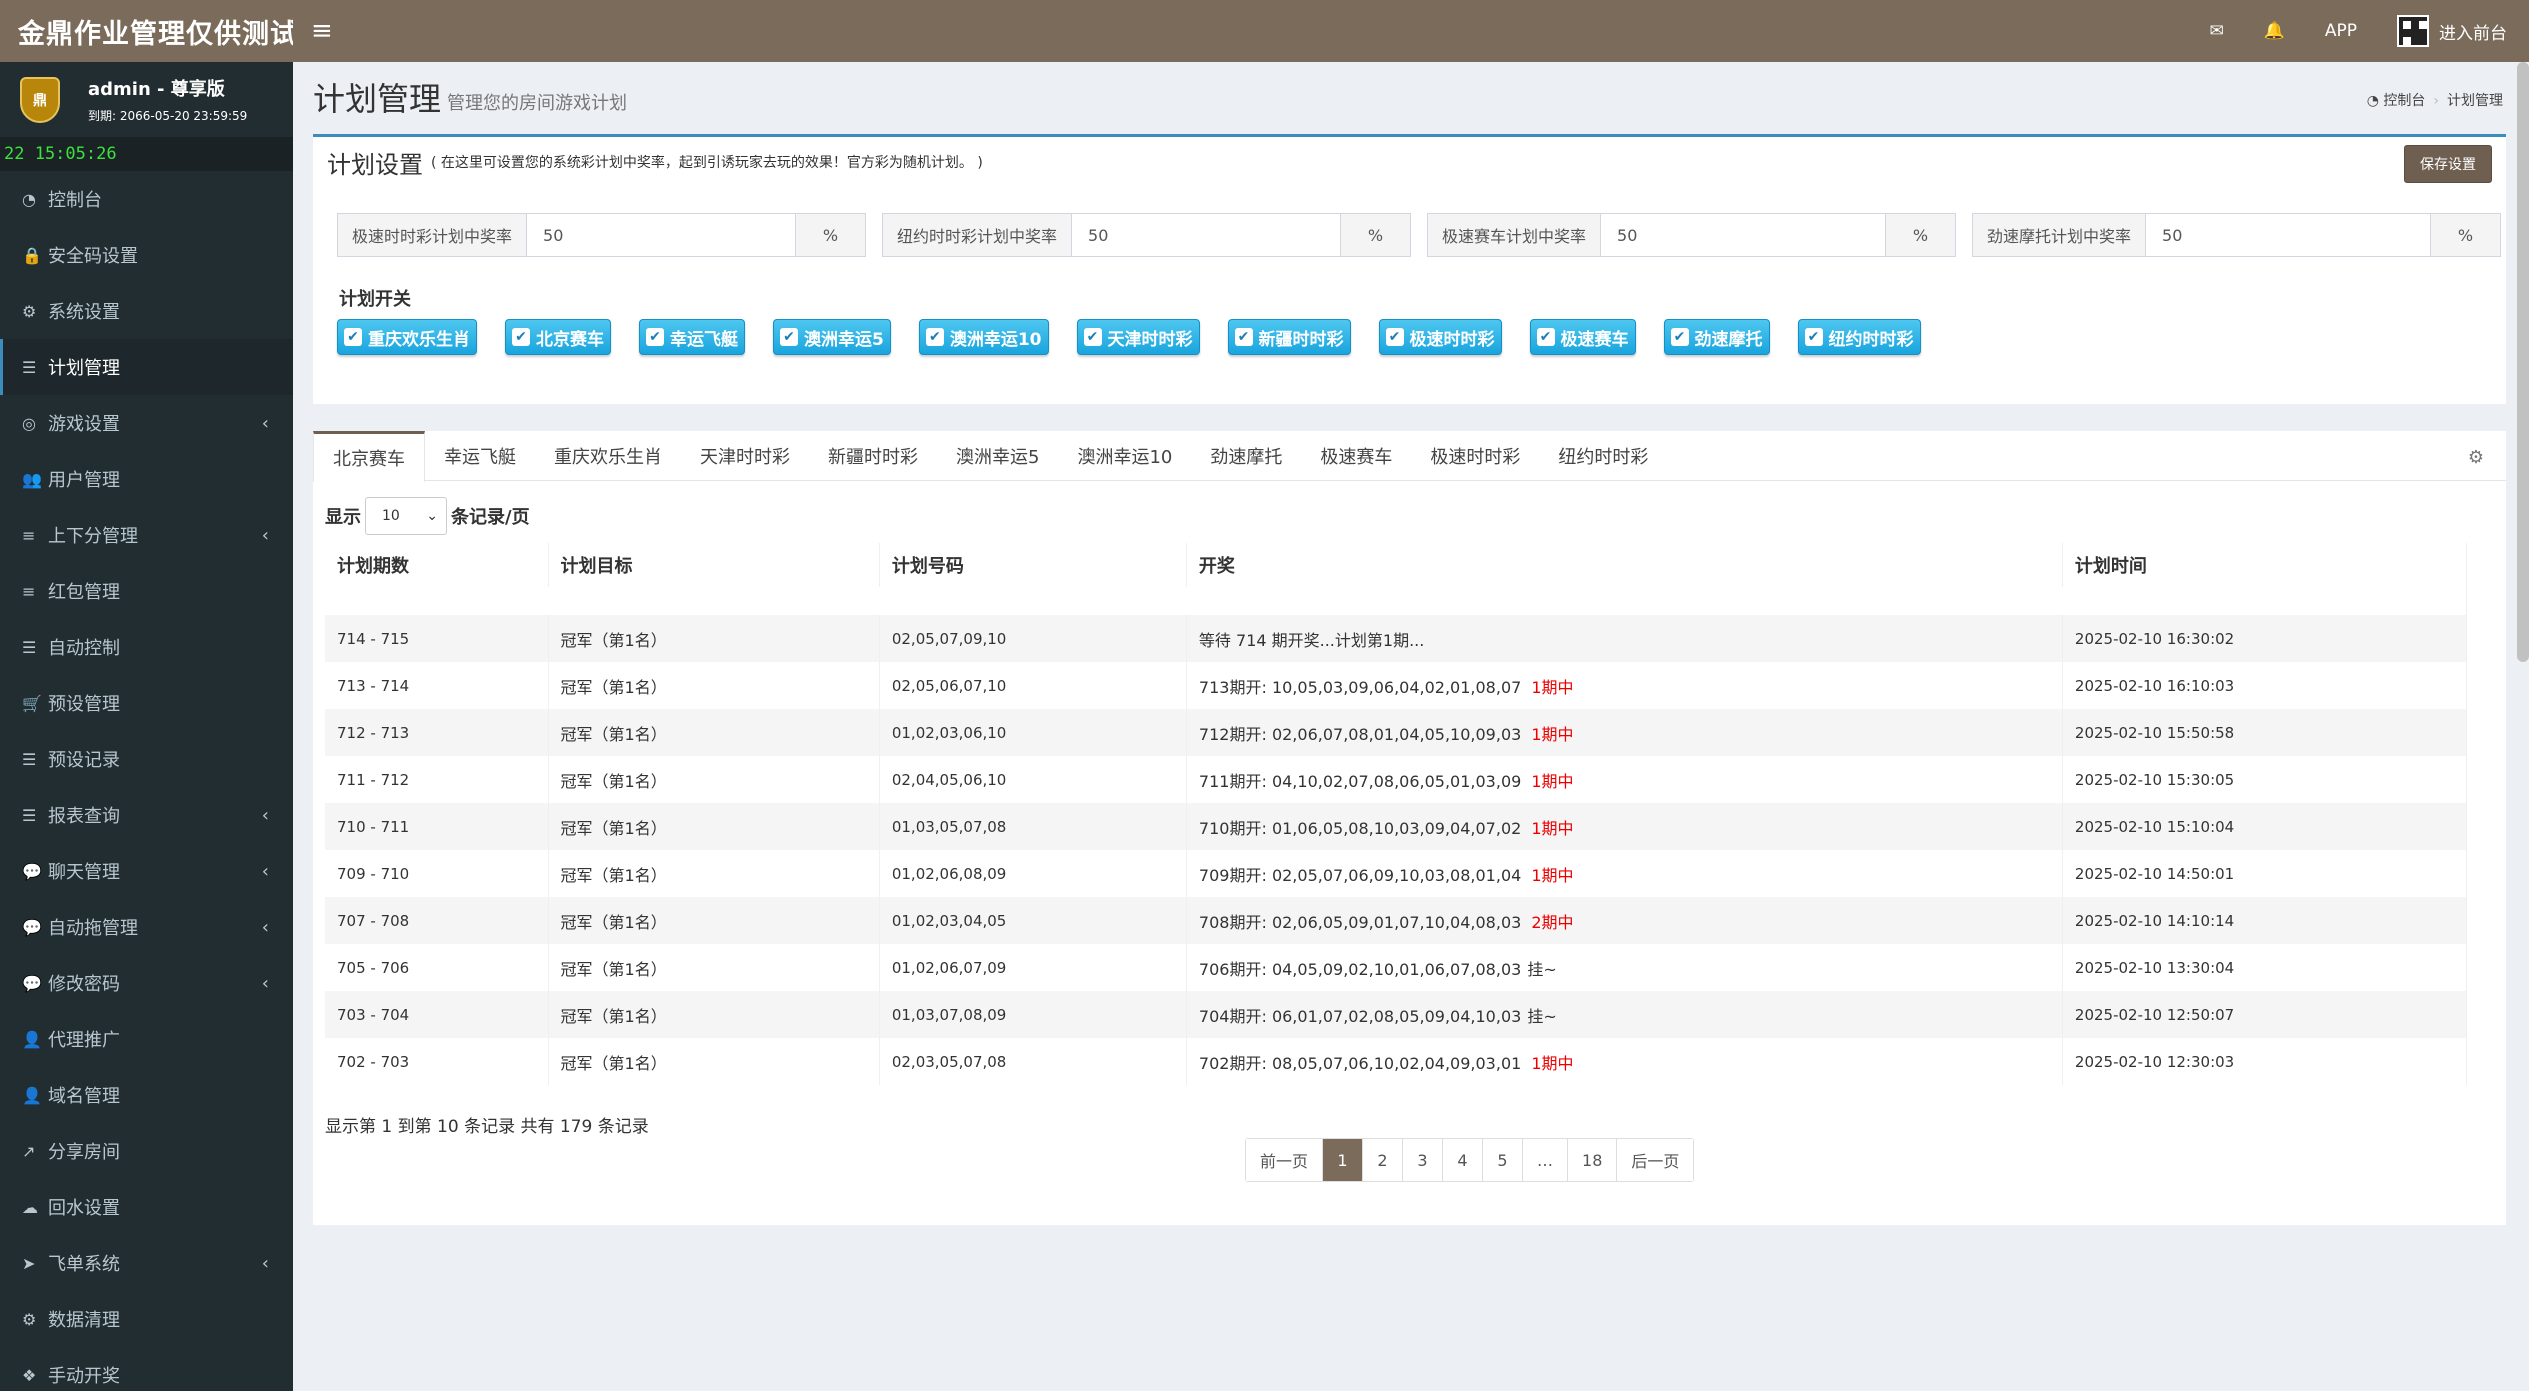 The image size is (2529, 1391). What do you see at coordinates (2265, 779) in the screenshot?
I see `cell-time: 2025-02-10 15:30:05` at bounding box center [2265, 779].